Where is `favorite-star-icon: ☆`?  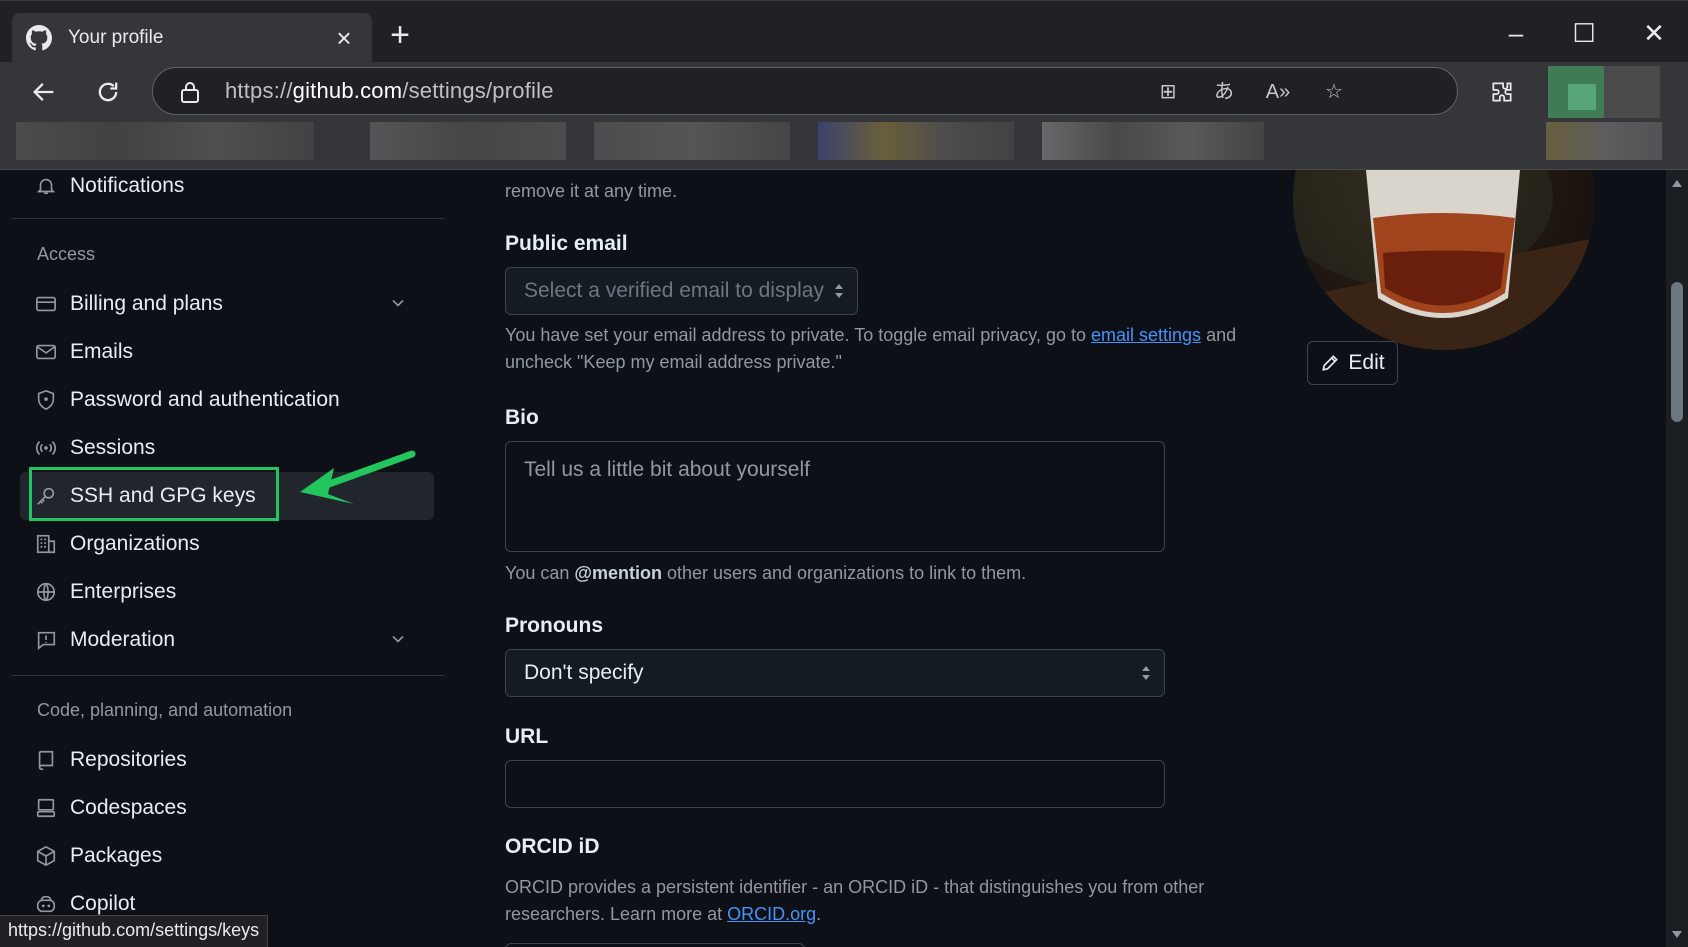 favorite-star-icon: ☆ is located at coordinates (1334, 92).